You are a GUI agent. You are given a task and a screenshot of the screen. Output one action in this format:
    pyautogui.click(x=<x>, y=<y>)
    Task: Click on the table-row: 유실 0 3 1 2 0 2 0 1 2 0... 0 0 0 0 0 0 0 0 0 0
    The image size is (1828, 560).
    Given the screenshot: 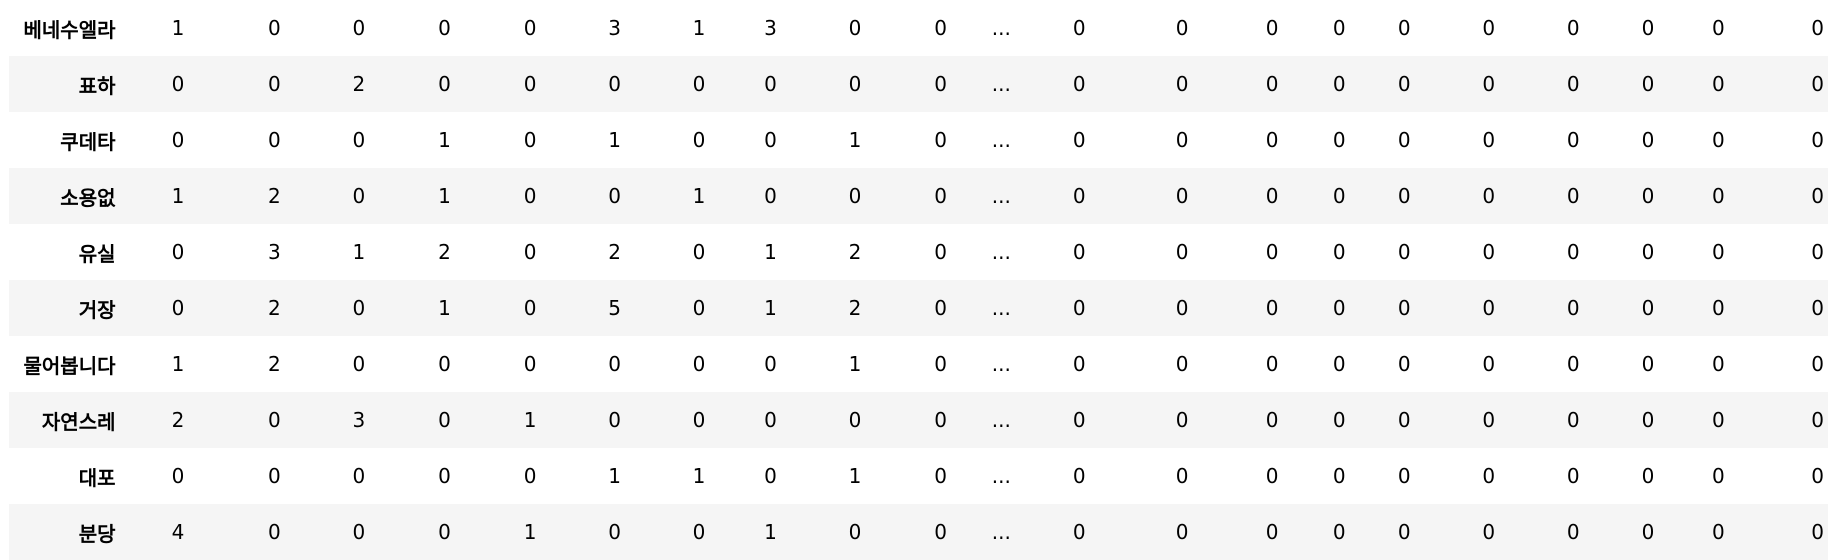 What is the action you would take?
    pyautogui.click(x=918, y=252)
    